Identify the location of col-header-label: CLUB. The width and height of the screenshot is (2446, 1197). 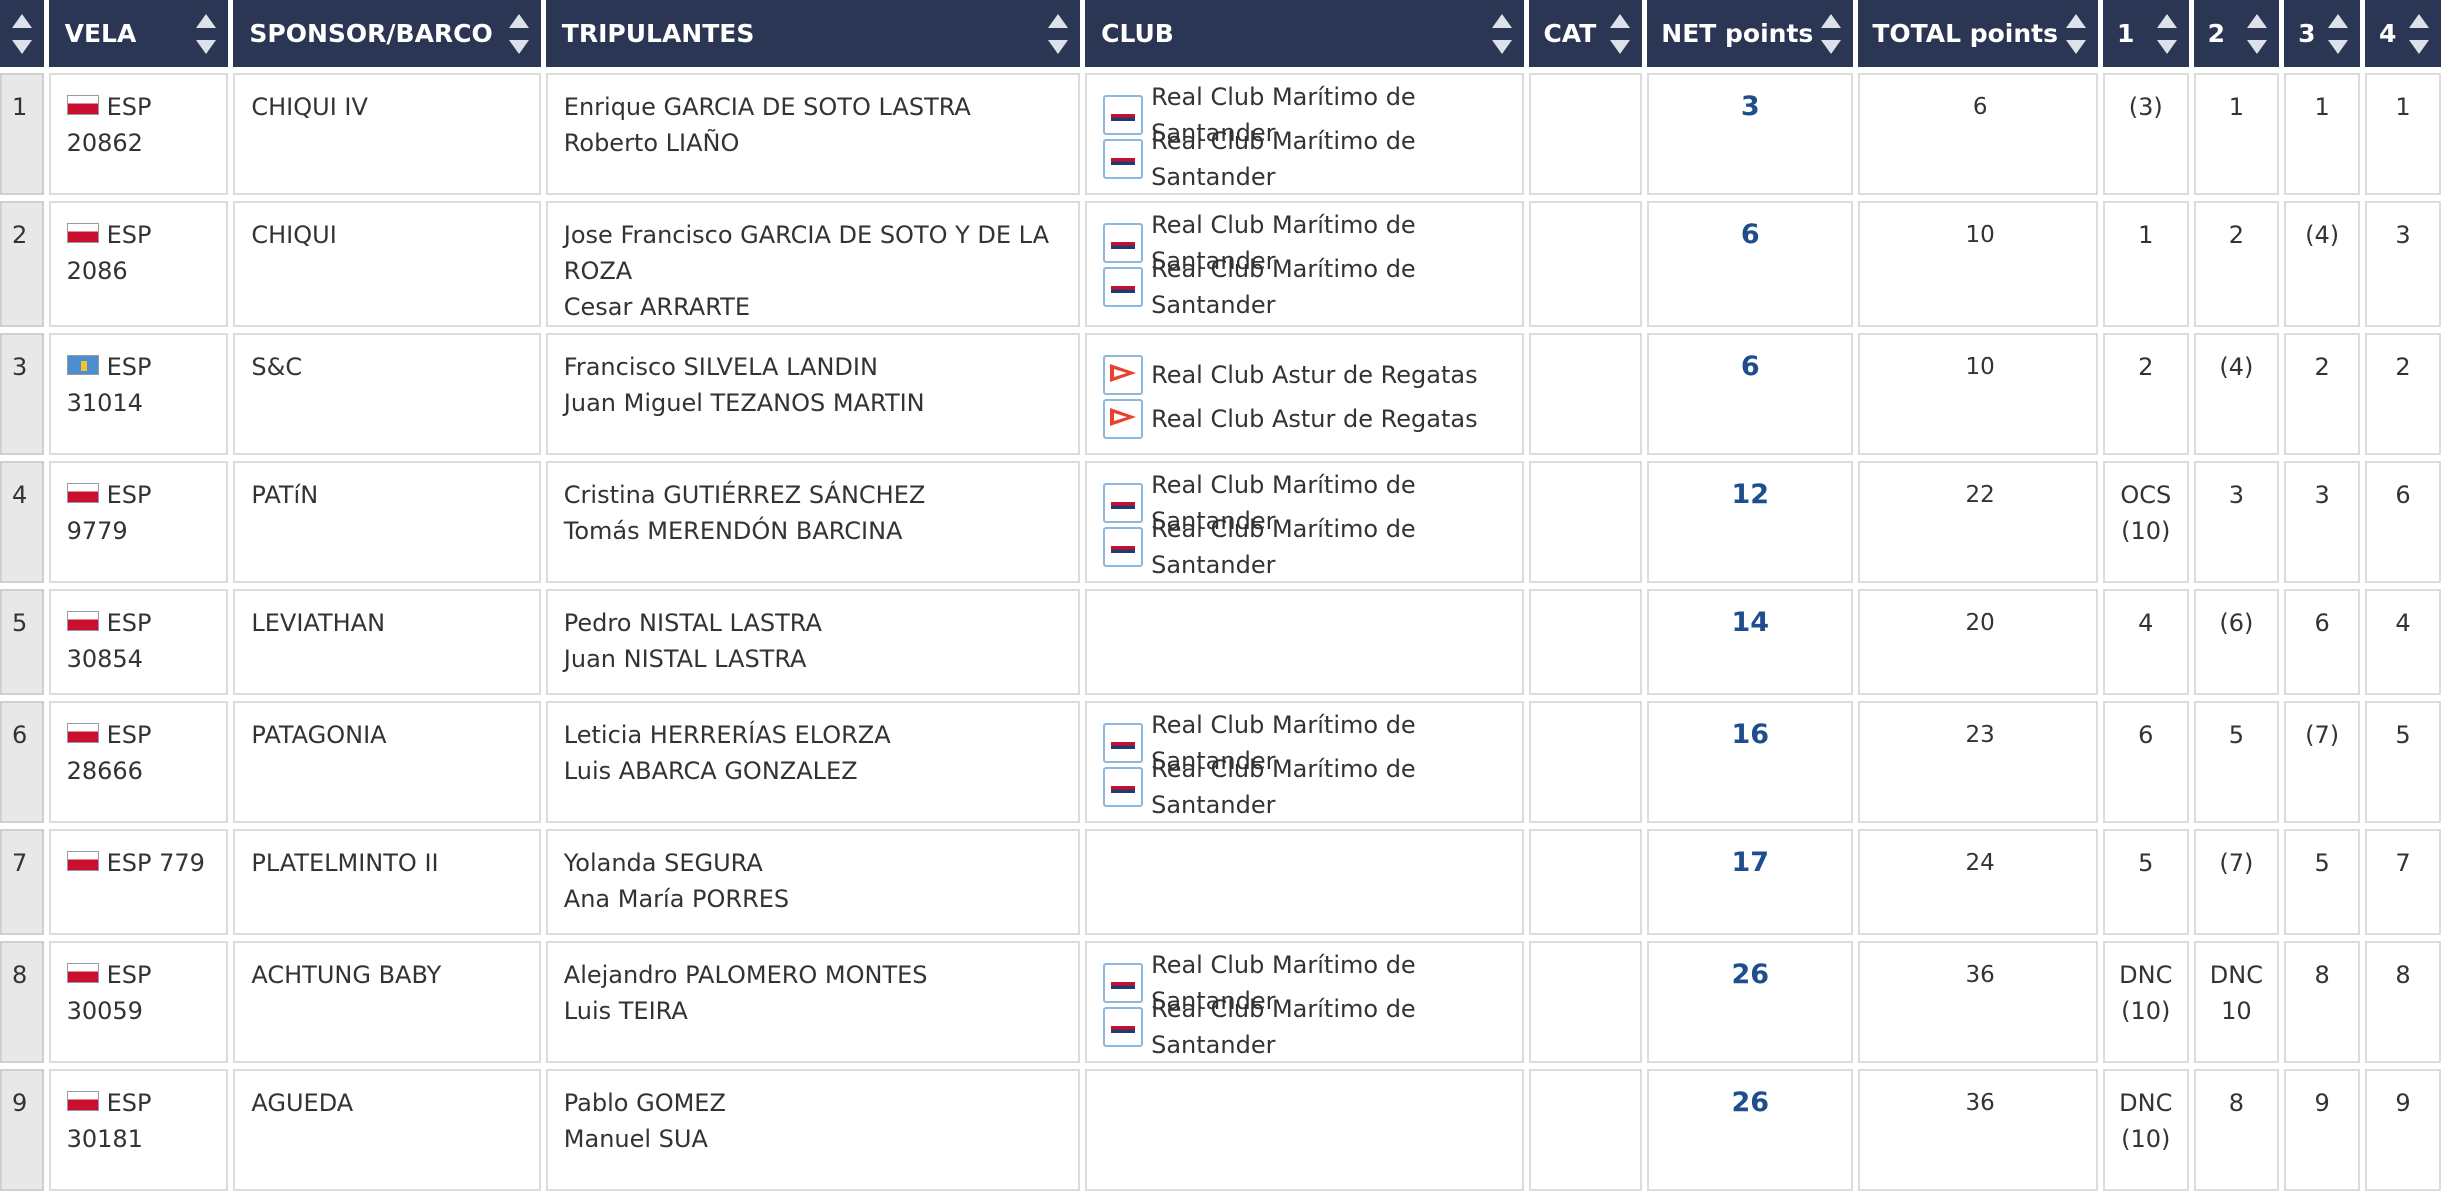
(1137, 33).